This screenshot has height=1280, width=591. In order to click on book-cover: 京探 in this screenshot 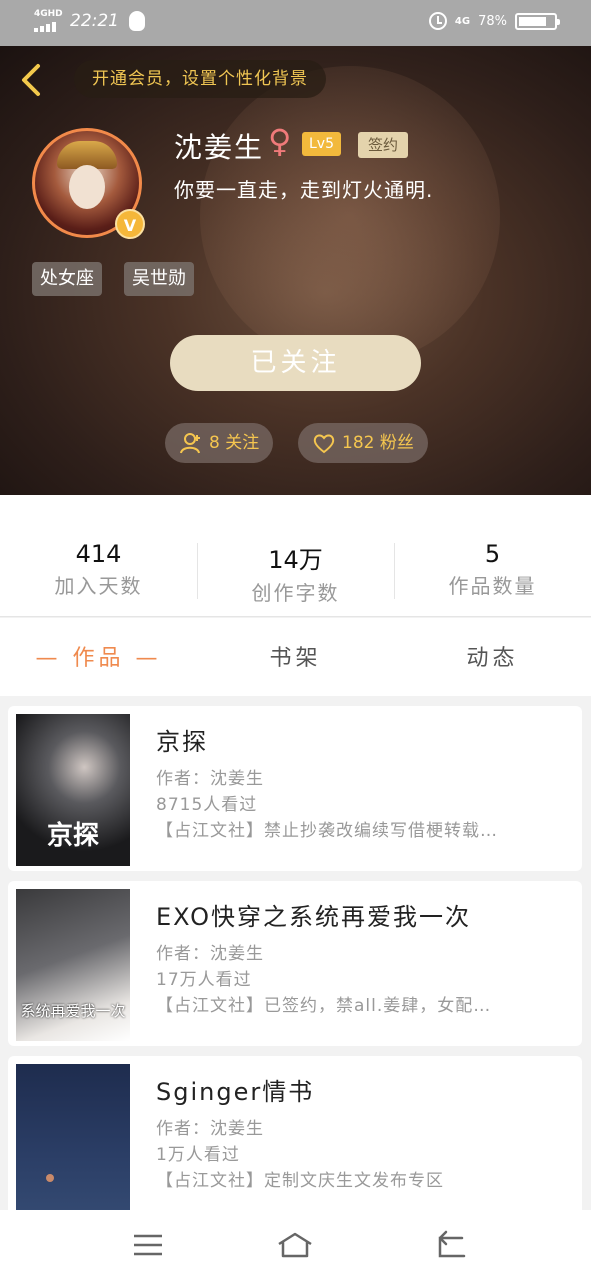, I will do `click(73, 790)`.